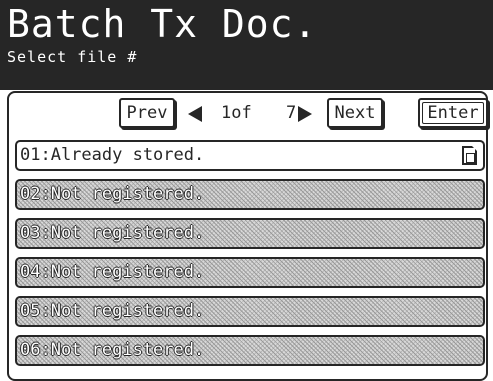  Describe the element at coordinates (250, 233) in the screenshot. I see `file-row-03: 03:Not registered.` at that location.